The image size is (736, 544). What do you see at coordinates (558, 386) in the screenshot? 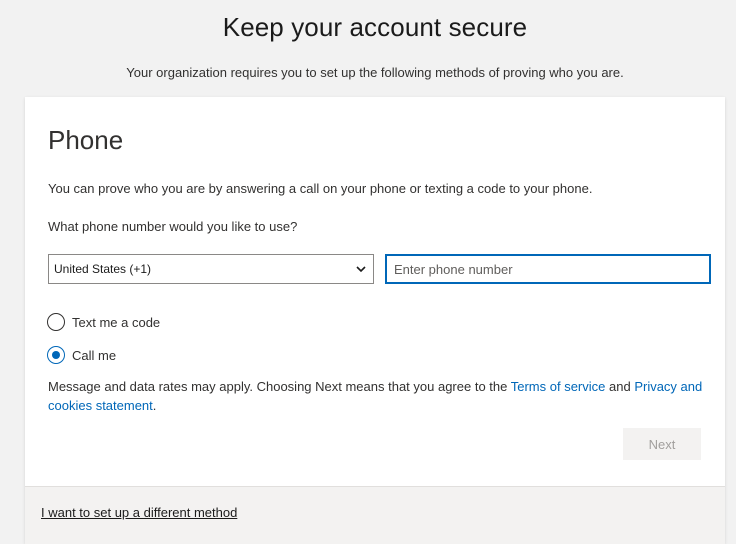
I see `terms-of-service-link: Terms of service` at bounding box center [558, 386].